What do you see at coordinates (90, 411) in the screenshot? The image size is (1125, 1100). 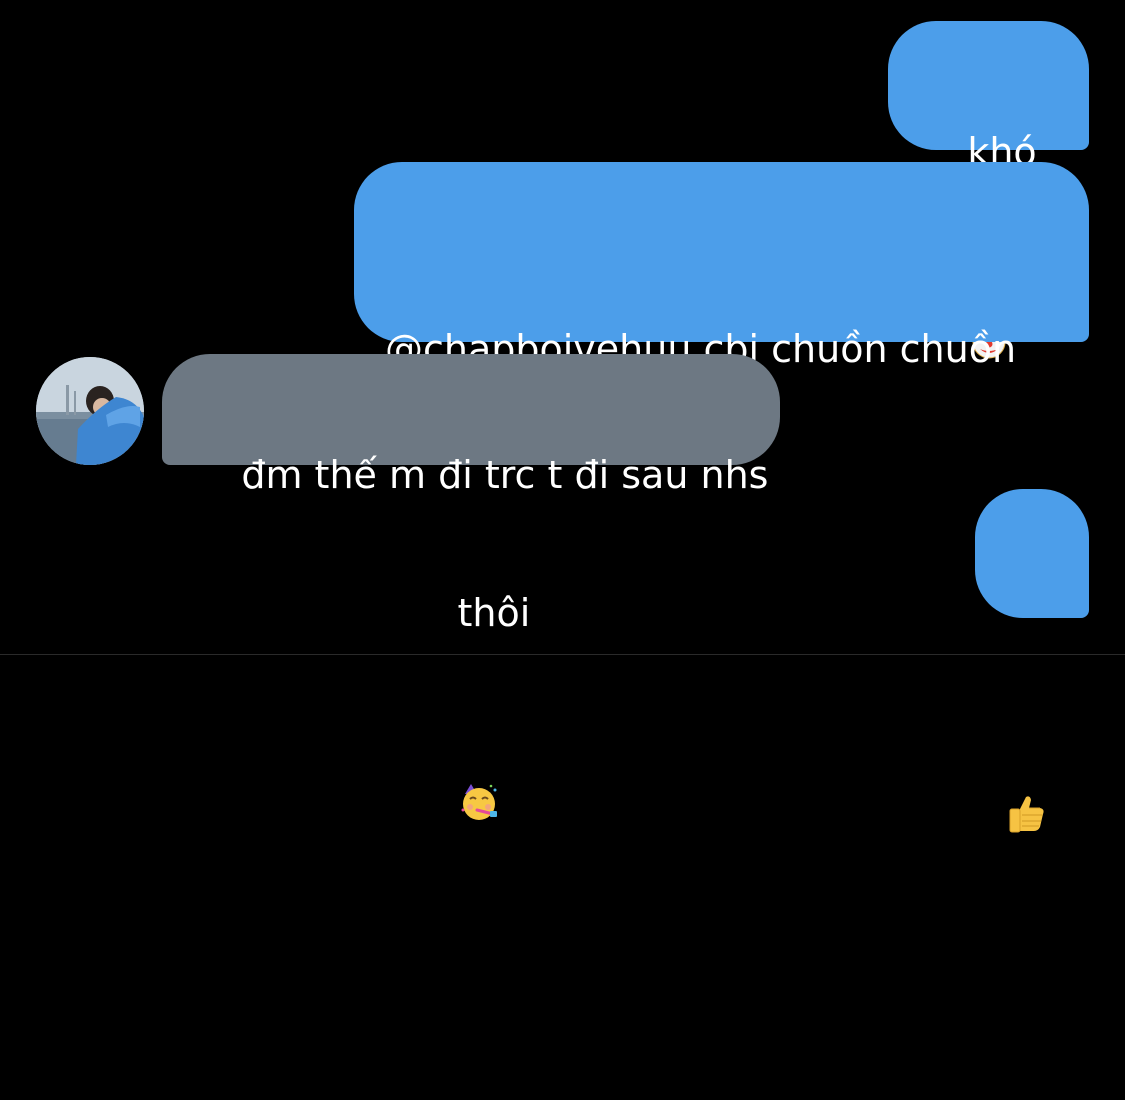 I see `contact-avatar` at bounding box center [90, 411].